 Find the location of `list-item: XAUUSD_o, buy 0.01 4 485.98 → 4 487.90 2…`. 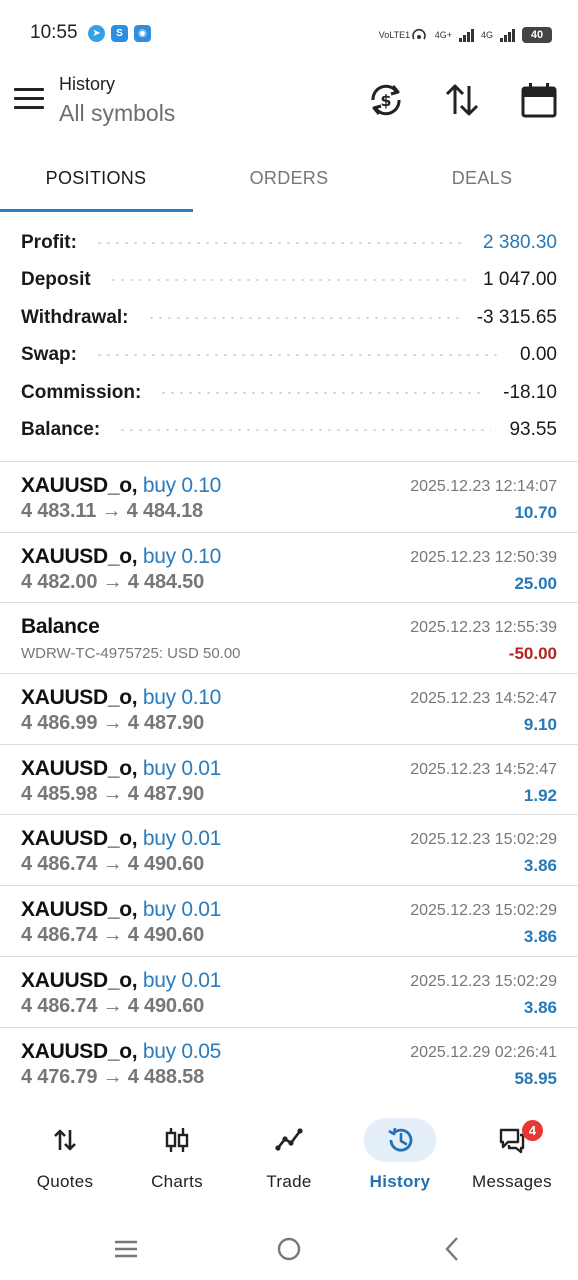

list-item: XAUUSD_o, buy 0.01 4 485.98 → 4 487.90 2… is located at coordinates (289, 780).